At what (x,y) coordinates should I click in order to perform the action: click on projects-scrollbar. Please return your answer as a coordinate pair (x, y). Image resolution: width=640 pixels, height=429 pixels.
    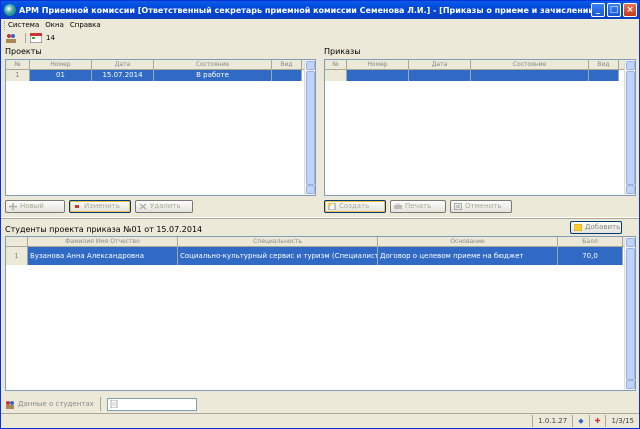
    Looking at the image, I should click on (309, 127).